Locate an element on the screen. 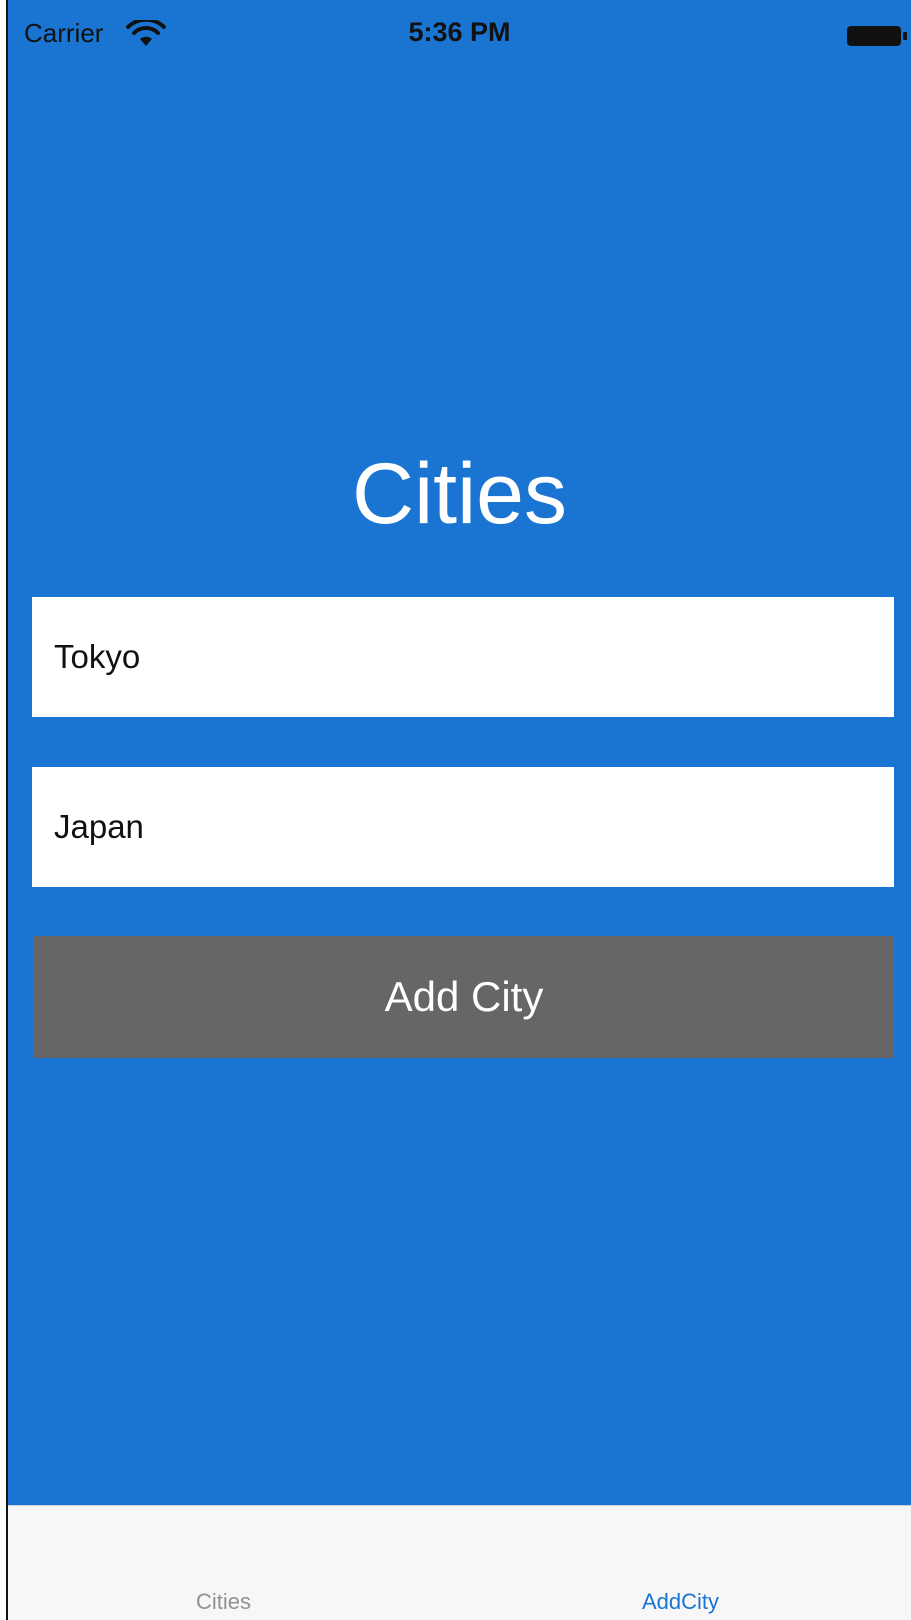 The height and width of the screenshot is (1620, 911). status-bar: Carrier 5:36 PM is located at coordinates (459, 35).